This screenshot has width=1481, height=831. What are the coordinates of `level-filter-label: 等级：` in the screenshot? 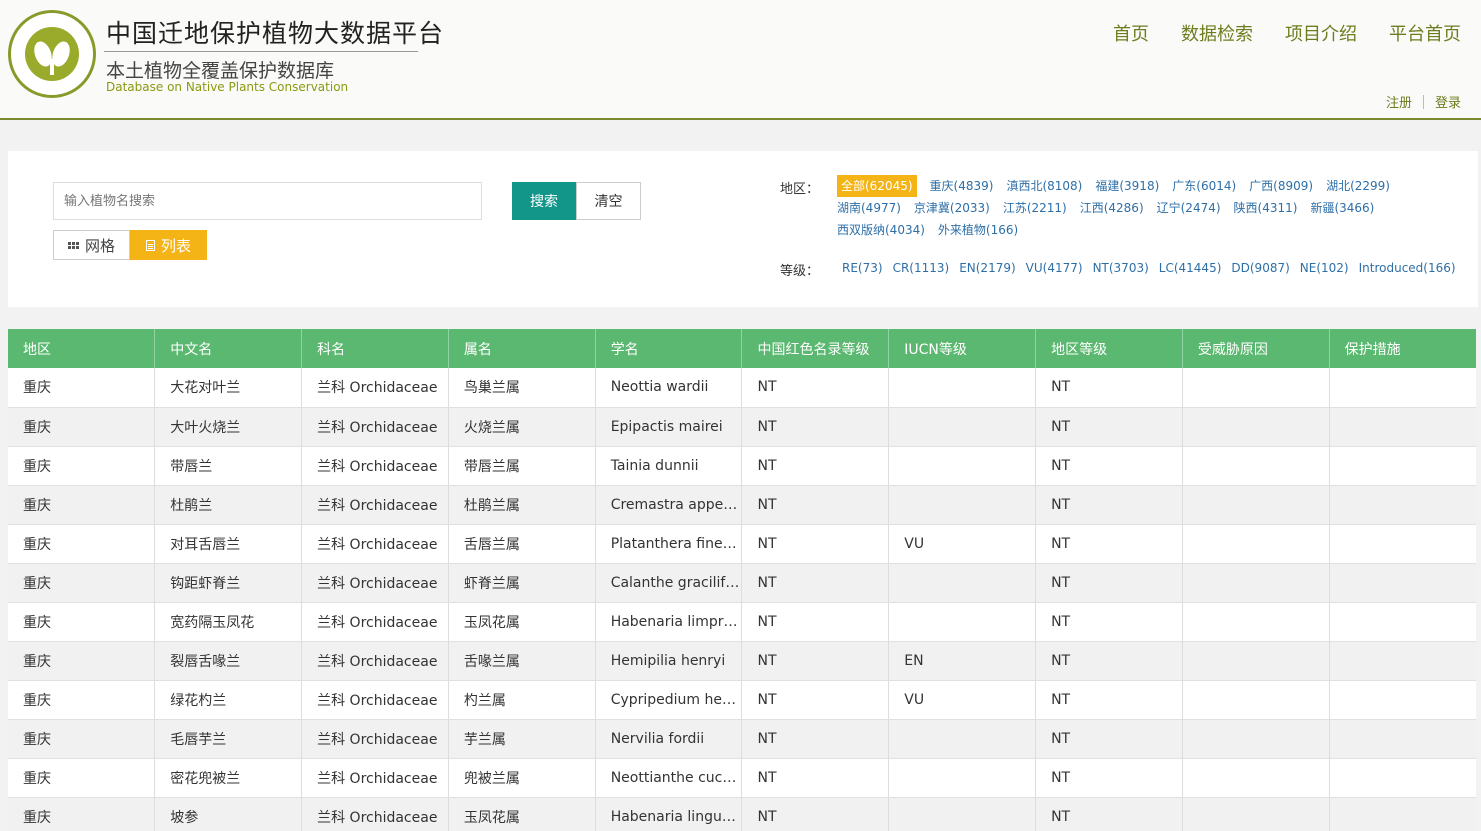 It's located at (800, 271).